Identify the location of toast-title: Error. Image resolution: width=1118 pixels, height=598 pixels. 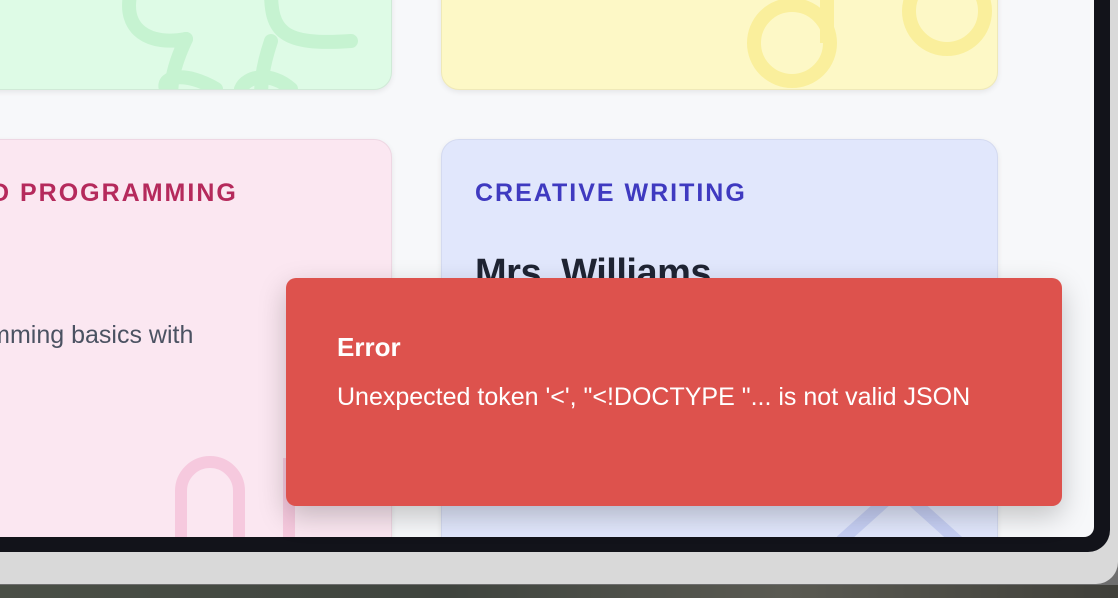
(369, 347).